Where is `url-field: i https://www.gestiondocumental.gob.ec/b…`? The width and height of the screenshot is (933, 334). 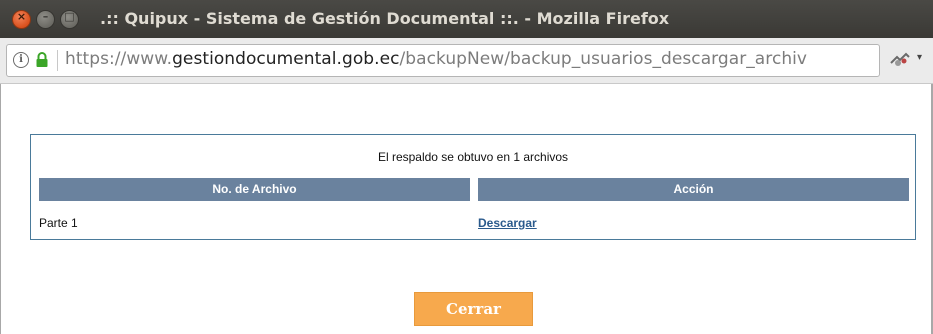 url-field: i https://www.gestiondocumental.gob.ec/b… is located at coordinates (443, 60).